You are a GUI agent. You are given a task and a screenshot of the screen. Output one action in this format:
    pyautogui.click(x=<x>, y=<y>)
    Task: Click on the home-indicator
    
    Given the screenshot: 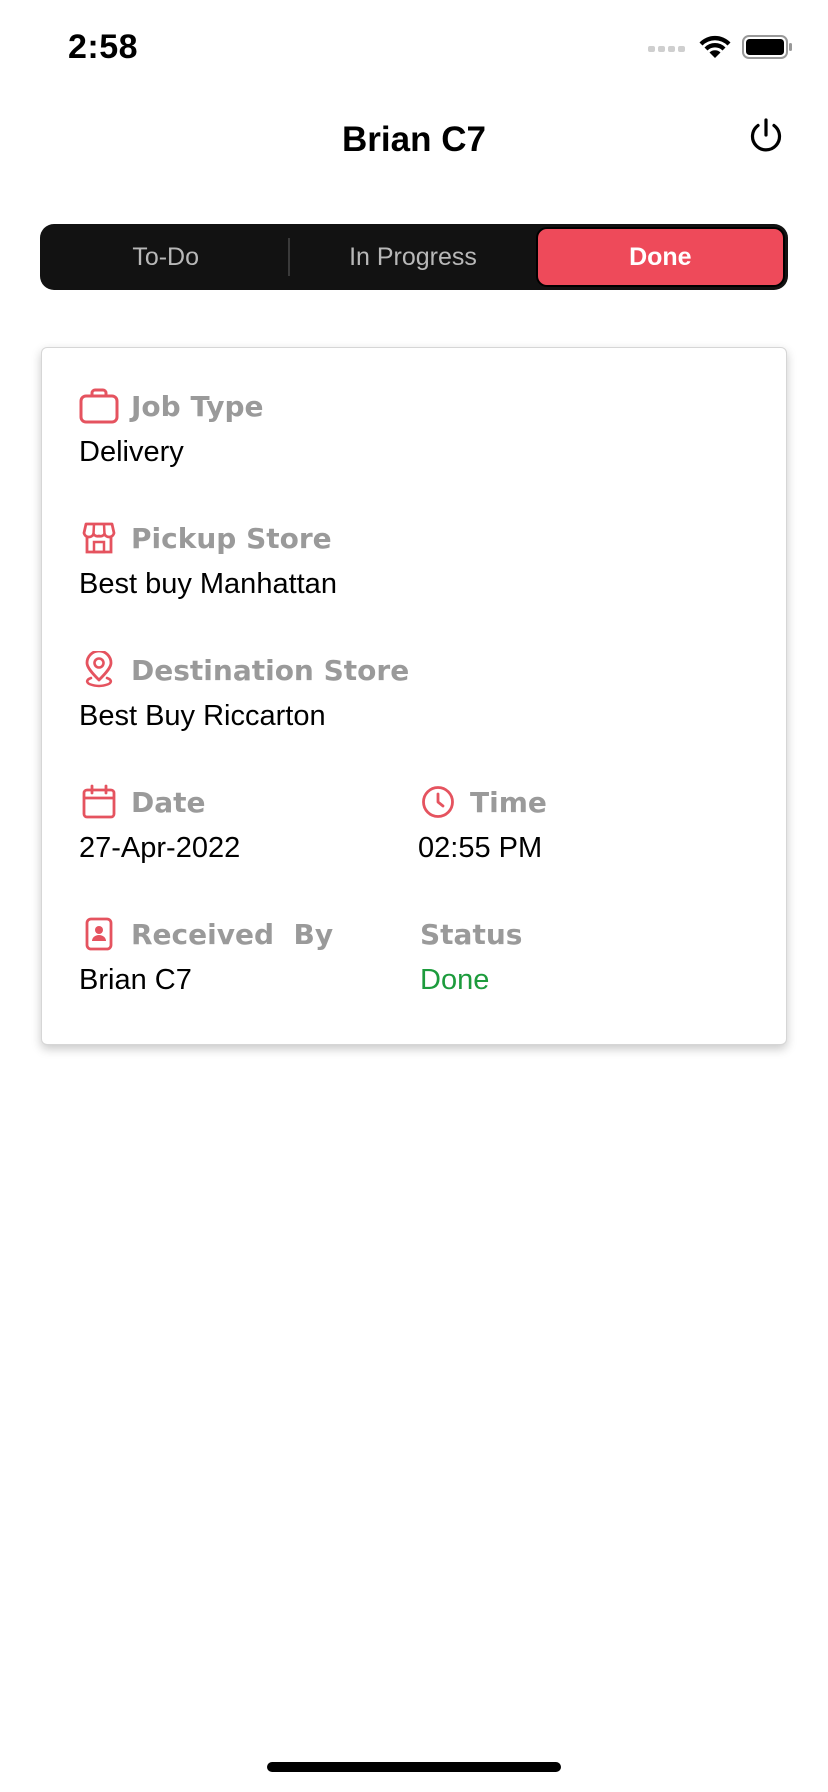 What is the action you would take?
    pyautogui.click(x=414, y=1767)
    